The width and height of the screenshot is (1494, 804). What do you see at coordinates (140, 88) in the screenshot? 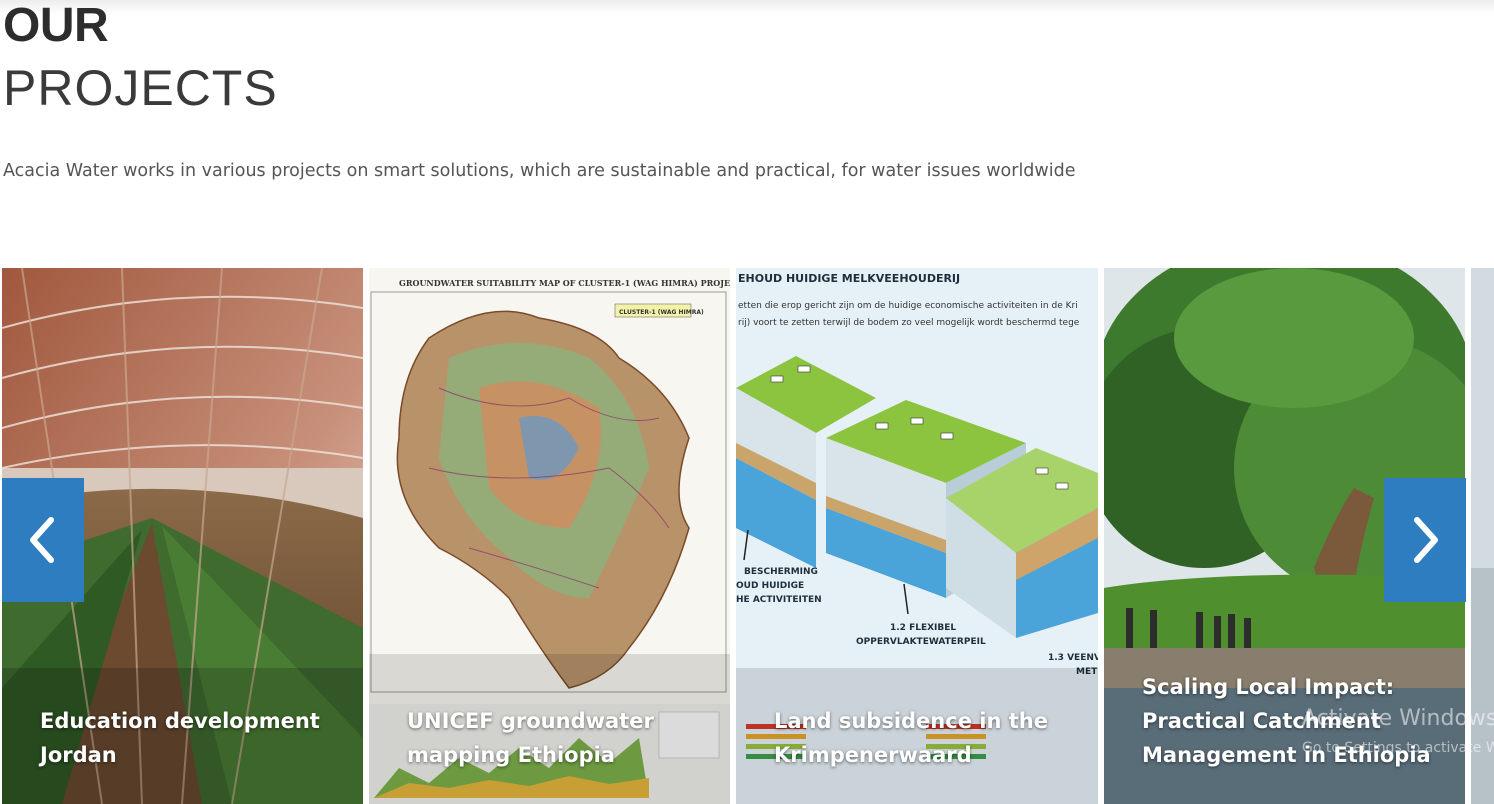
I see `section-title-light: PROJECTS` at bounding box center [140, 88].